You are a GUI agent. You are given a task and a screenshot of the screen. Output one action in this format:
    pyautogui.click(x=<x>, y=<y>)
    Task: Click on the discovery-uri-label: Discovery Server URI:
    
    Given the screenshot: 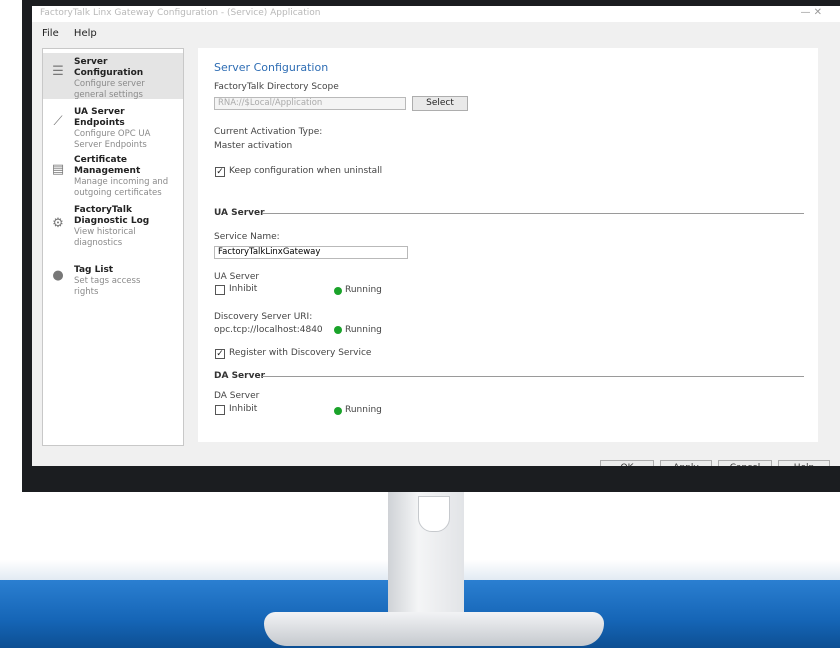 What is the action you would take?
    pyautogui.click(x=263, y=317)
    